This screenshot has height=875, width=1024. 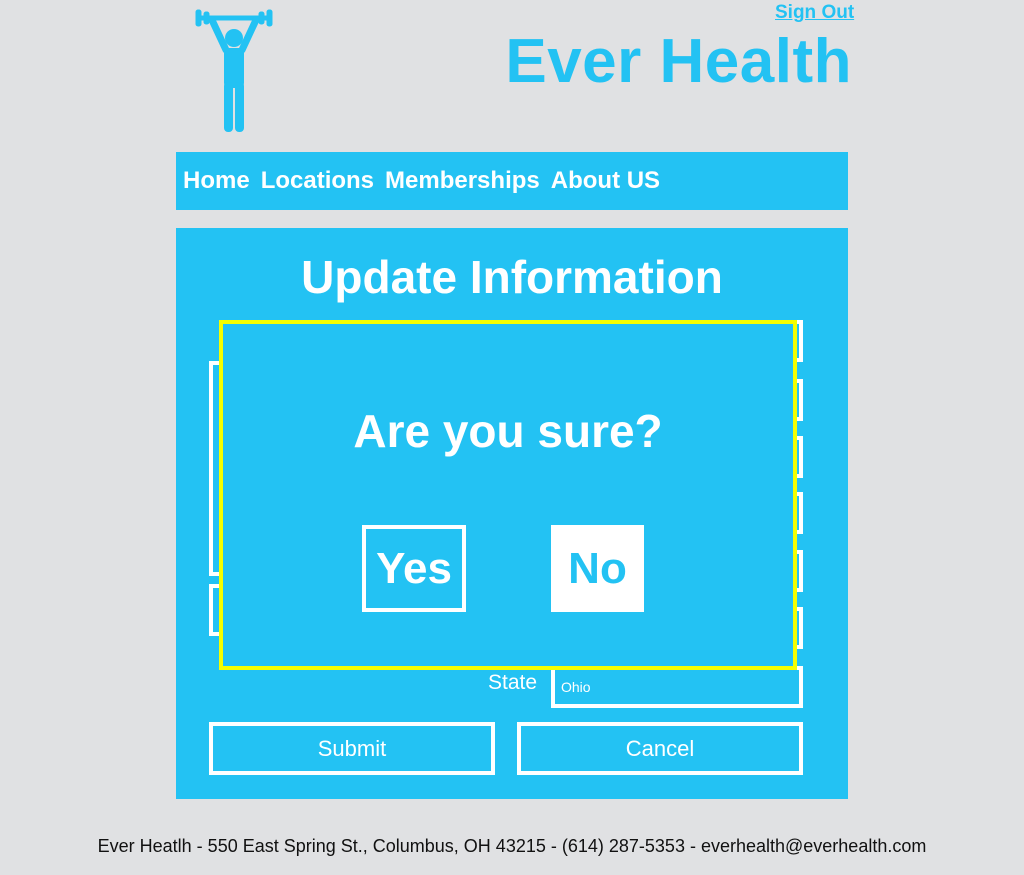 I want to click on brand-title: Ever Health, so click(x=678, y=61).